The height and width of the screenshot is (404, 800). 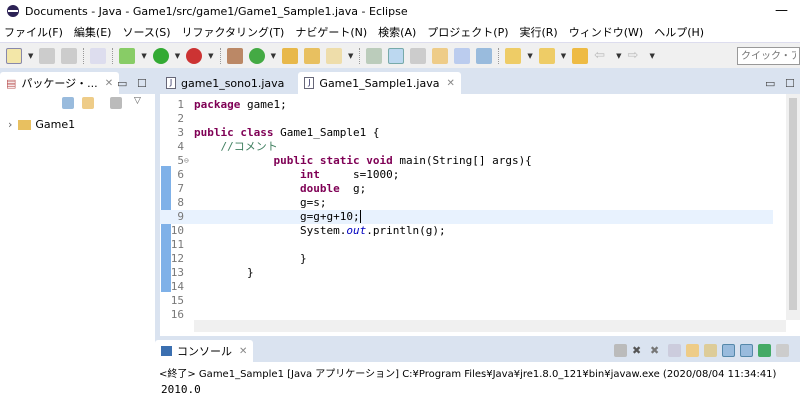 What do you see at coordinates (490, 326) in the screenshot?
I see `horizontal-scrollbar` at bounding box center [490, 326].